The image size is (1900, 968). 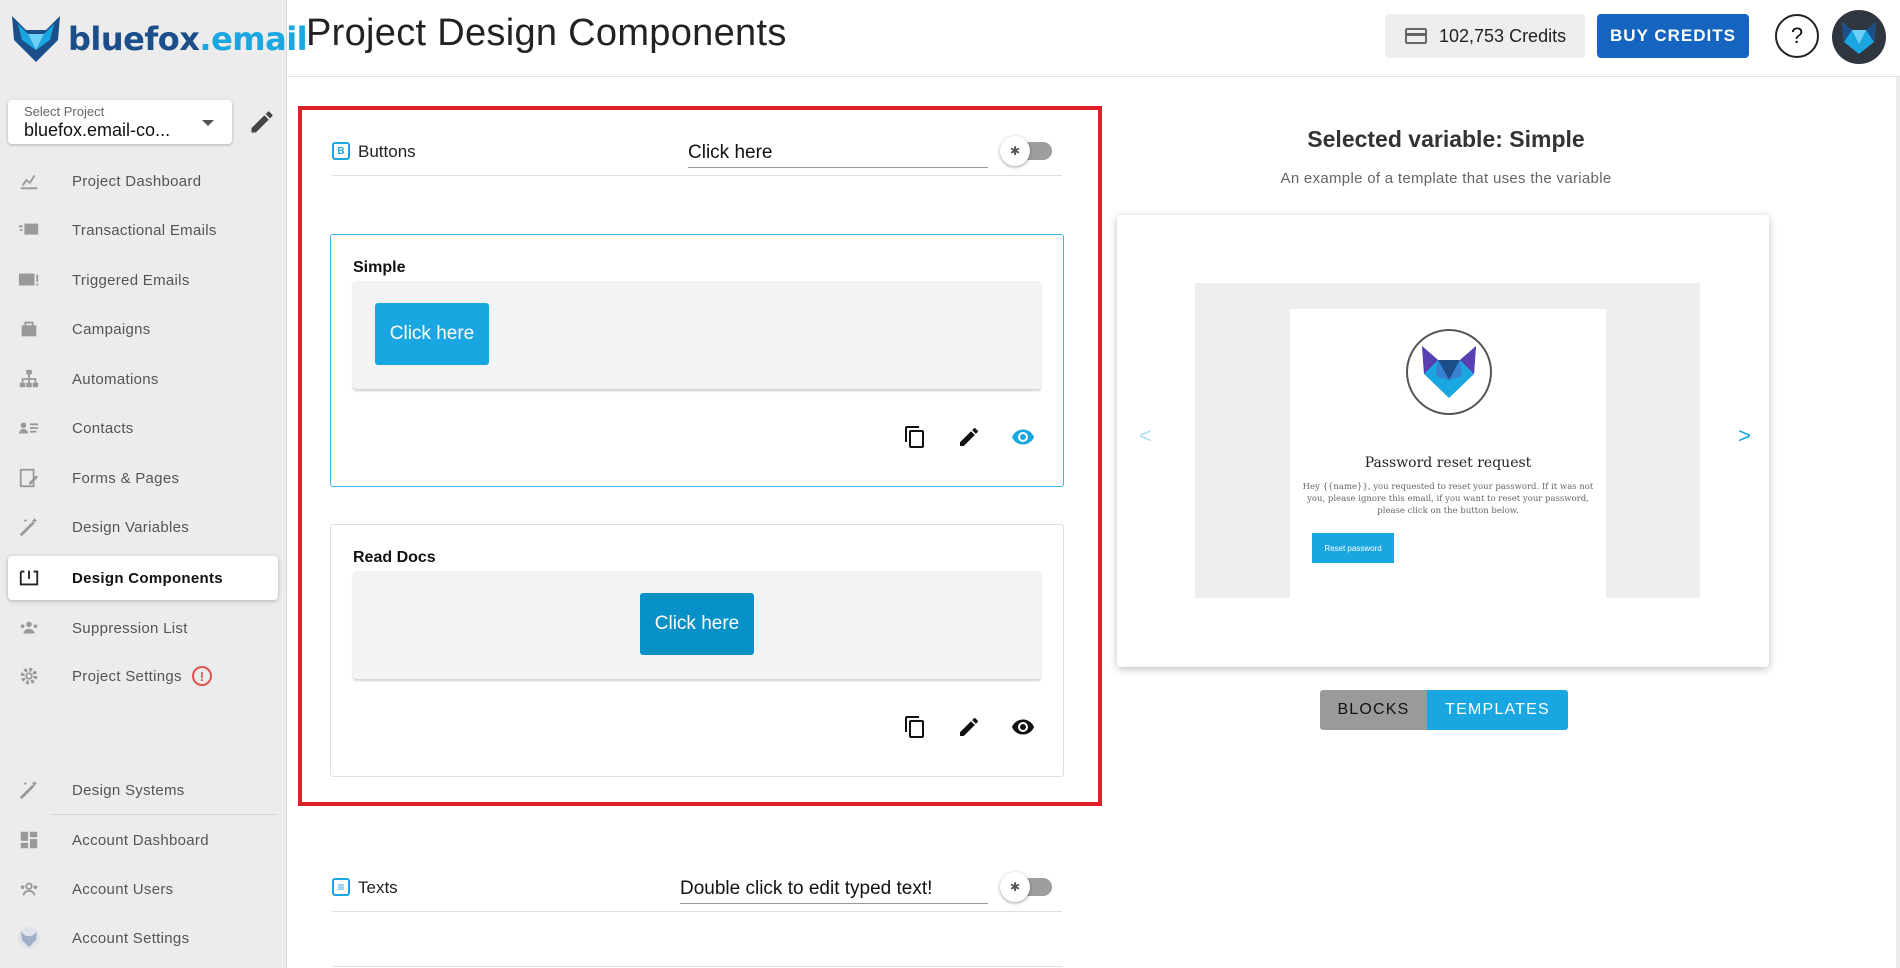 I want to click on component-name: Simple, so click(x=379, y=267).